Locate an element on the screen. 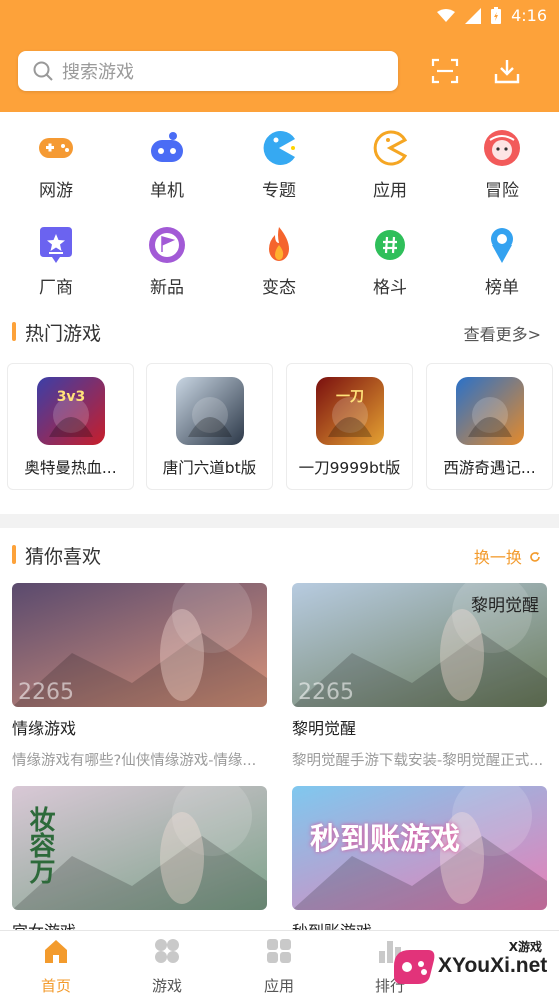 The image size is (559, 994). download-icon is located at coordinates (507, 72).